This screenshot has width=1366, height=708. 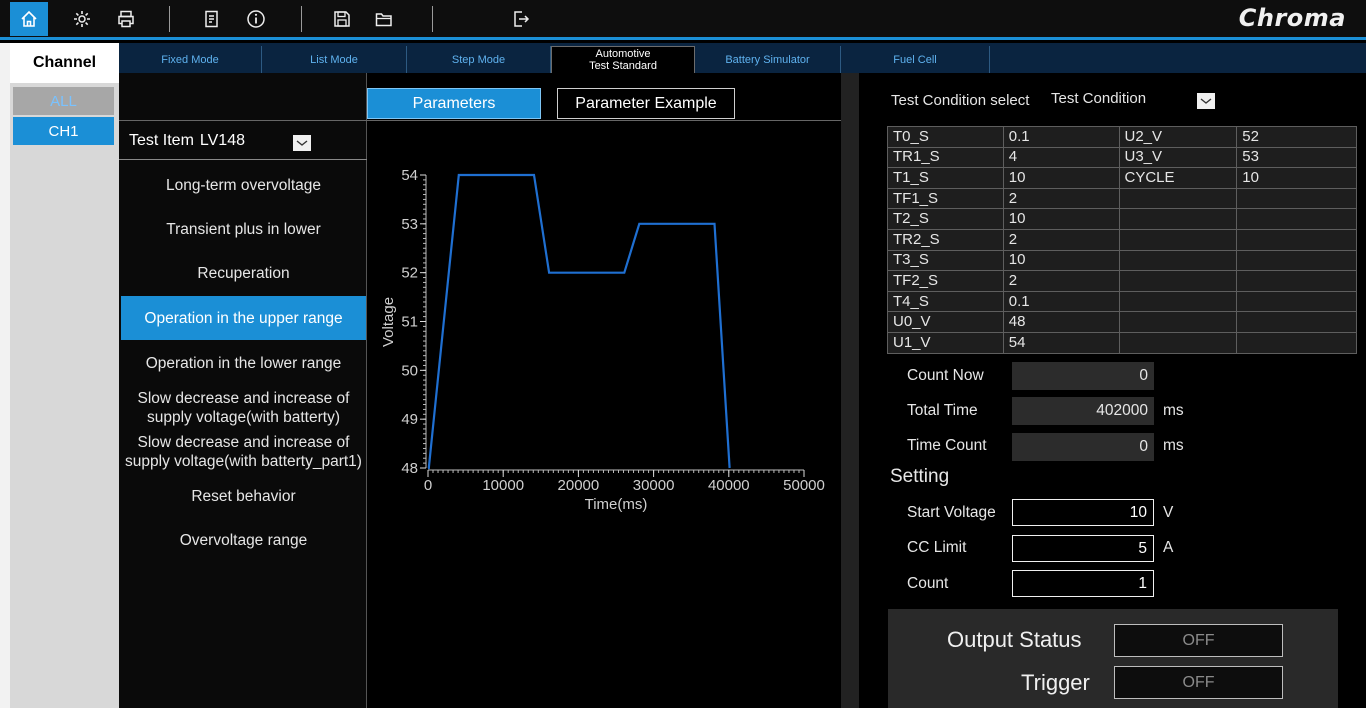 What do you see at coordinates (454, 103) in the screenshot?
I see `tab-parameters: Parameters` at bounding box center [454, 103].